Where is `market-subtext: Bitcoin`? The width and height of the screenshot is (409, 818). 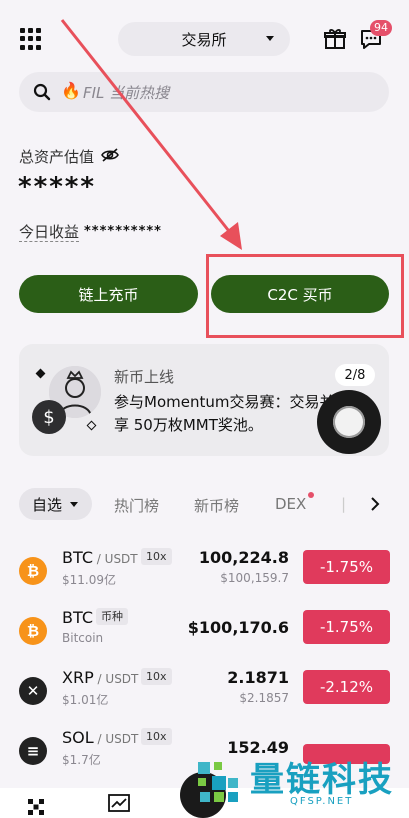 market-subtext: Bitcoin is located at coordinates (83, 638).